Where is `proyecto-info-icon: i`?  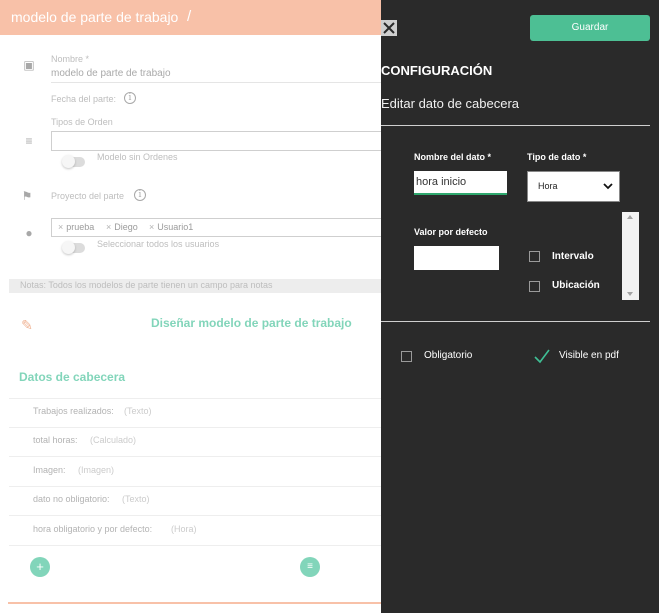 proyecto-info-icon: i is located at coordinates (140, 195).